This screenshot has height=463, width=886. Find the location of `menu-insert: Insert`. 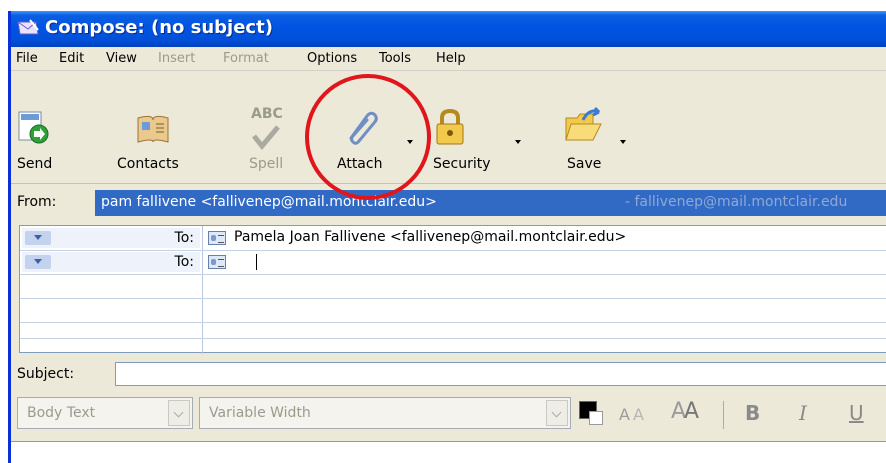

menu-insert: Insert is located at coordinates (176, 58).